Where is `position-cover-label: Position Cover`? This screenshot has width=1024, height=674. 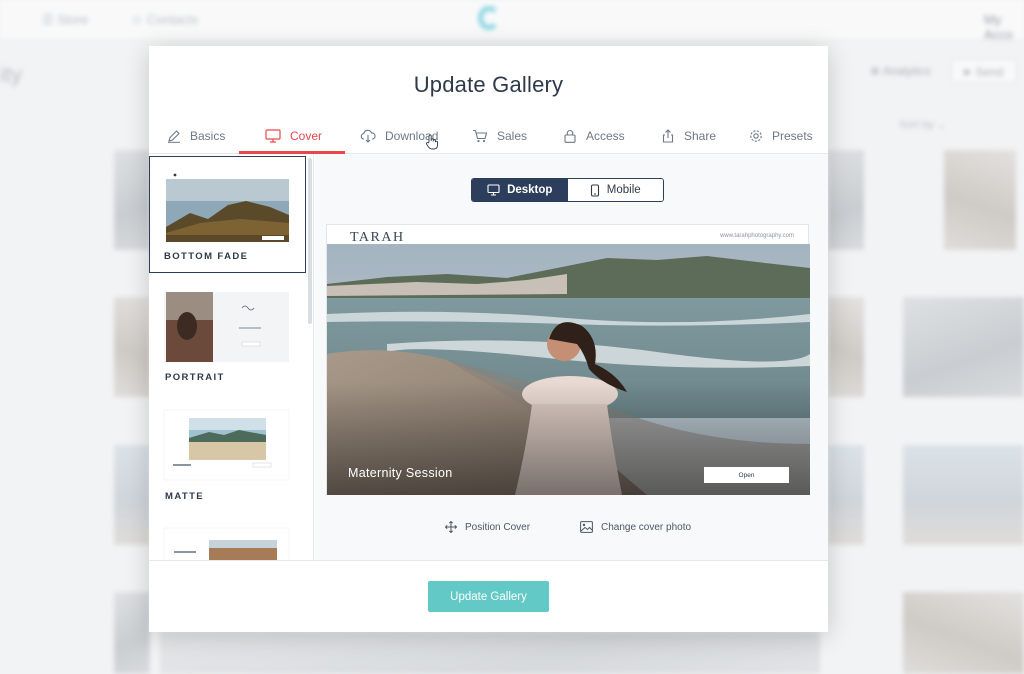 position-cover-label: Position Cover is located at coordinates (498, 527).